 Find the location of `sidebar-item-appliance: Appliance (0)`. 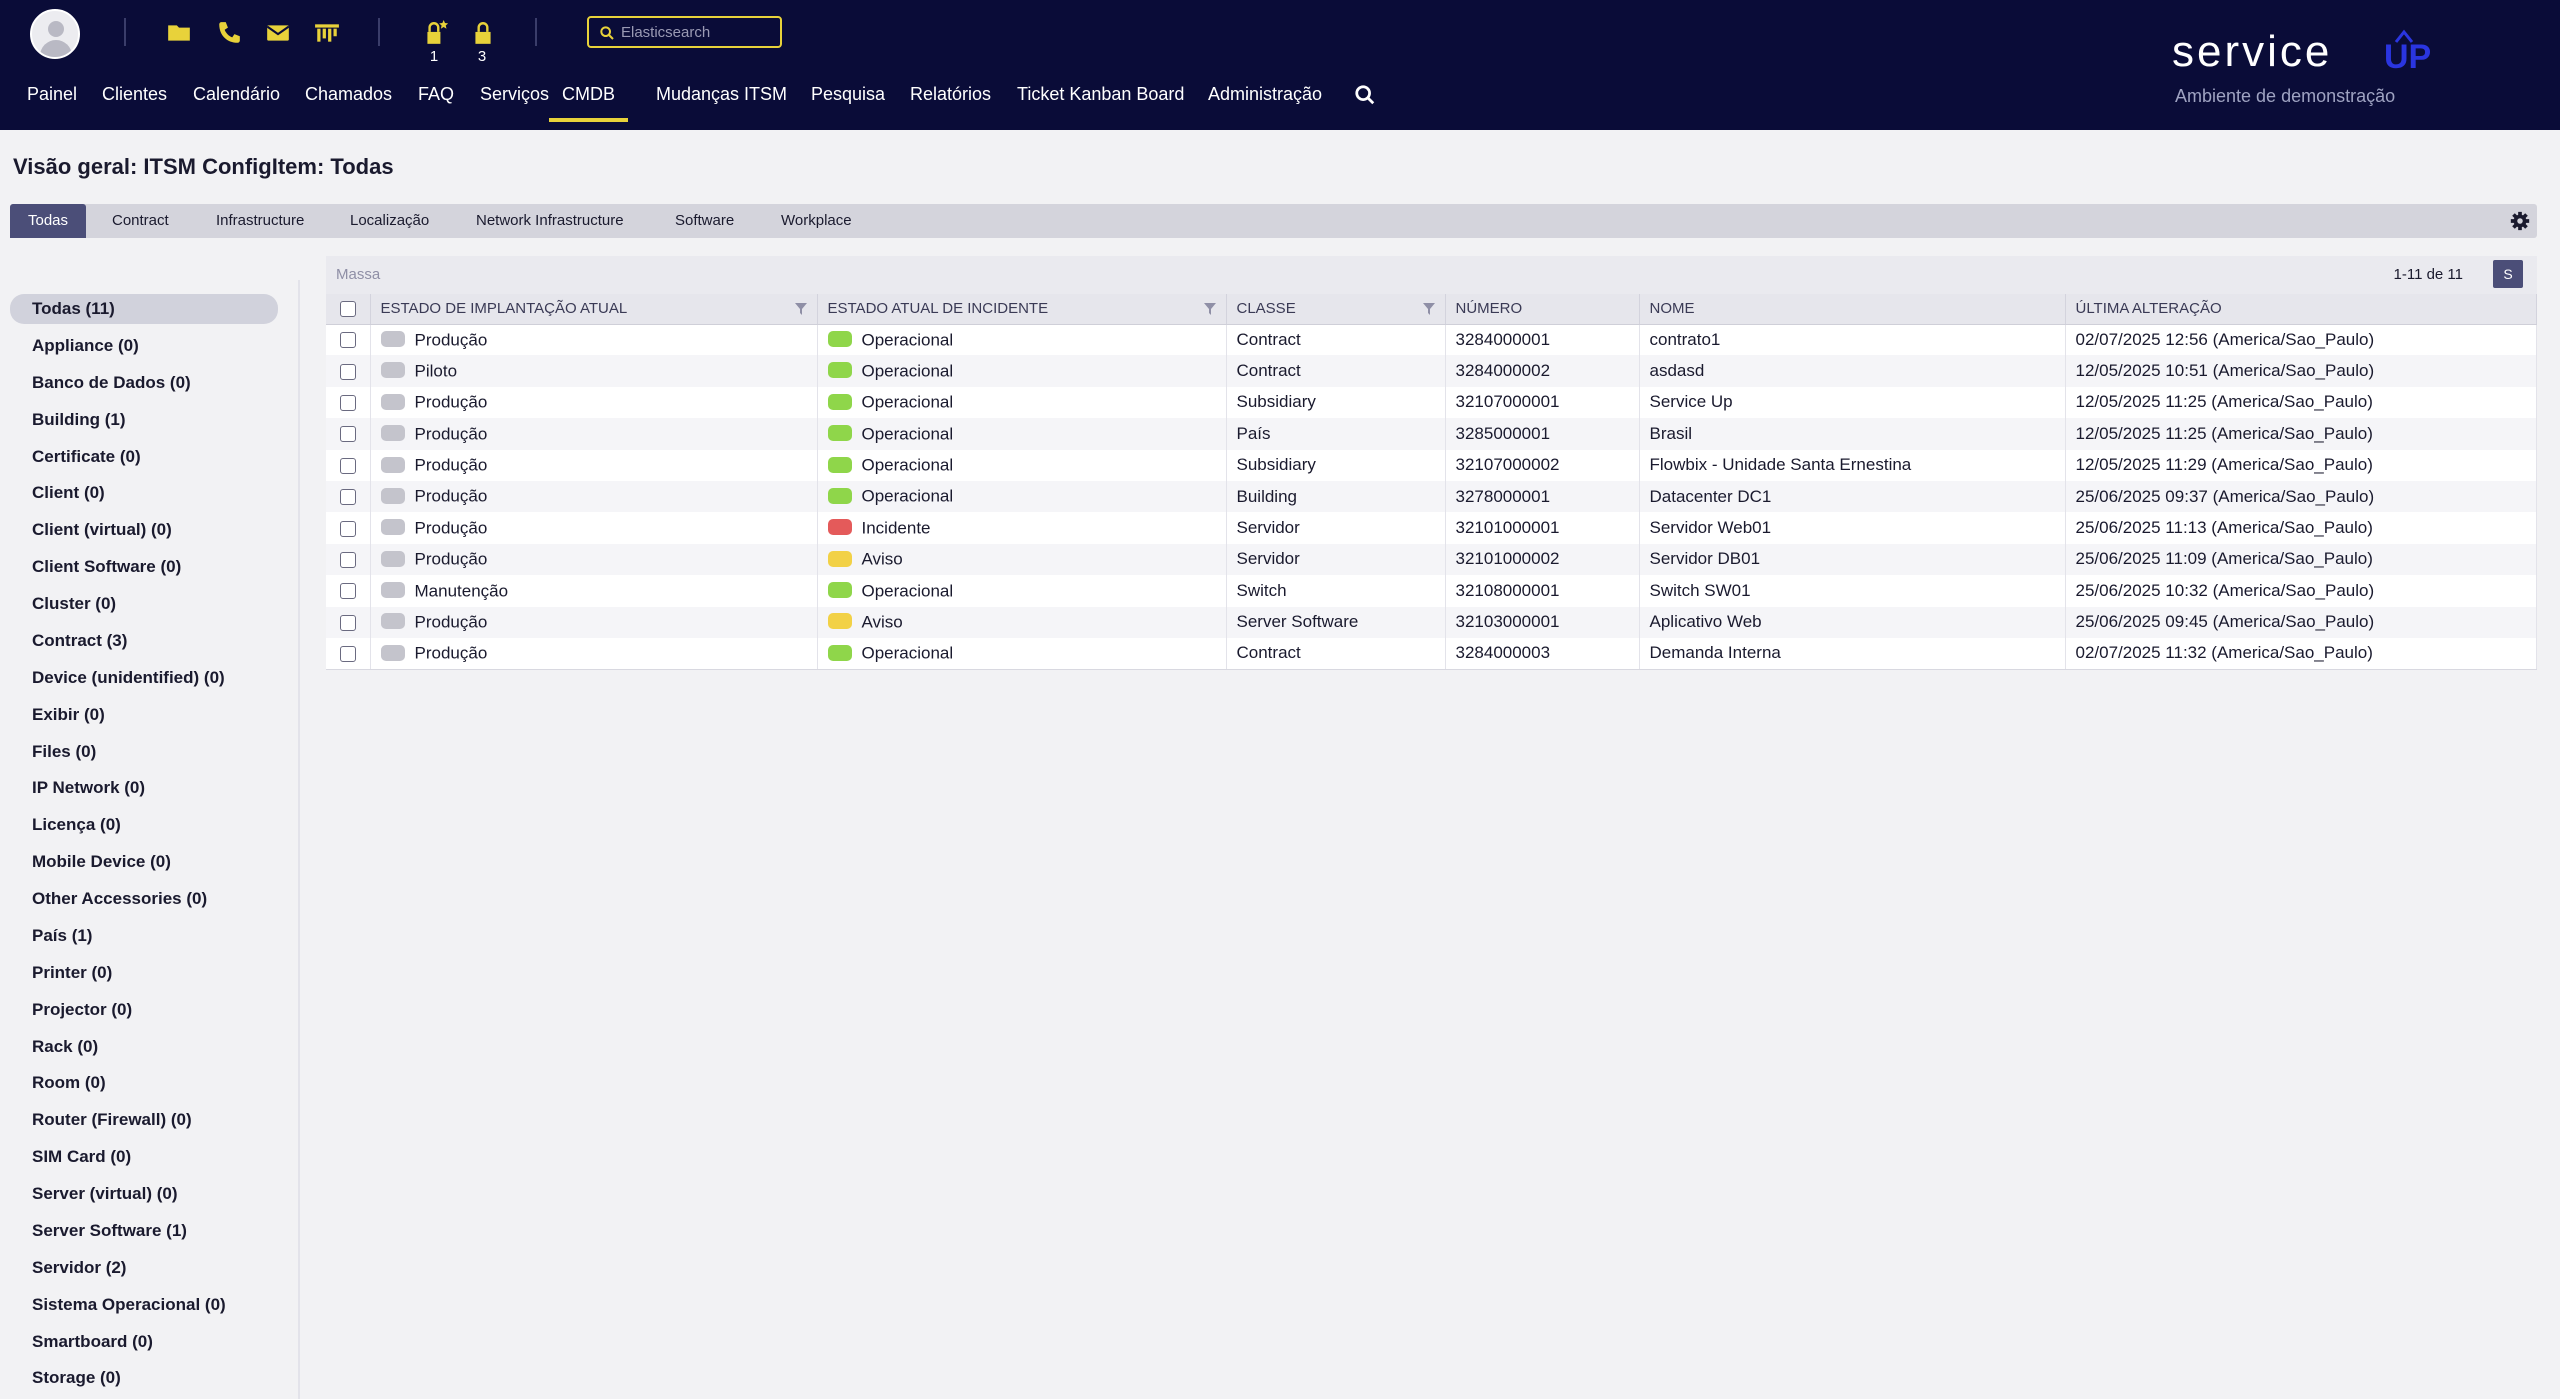

sidebar-item-appliance: Appliance (0) is located at coordinates (144, 346).